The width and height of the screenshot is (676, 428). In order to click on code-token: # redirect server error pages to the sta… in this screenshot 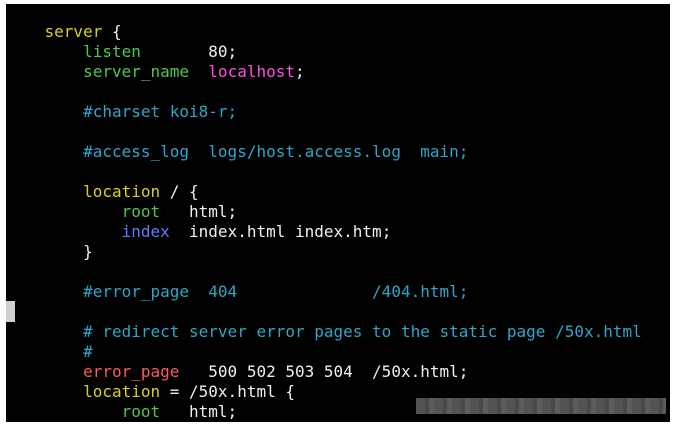, I will do `click(362, 331)`.